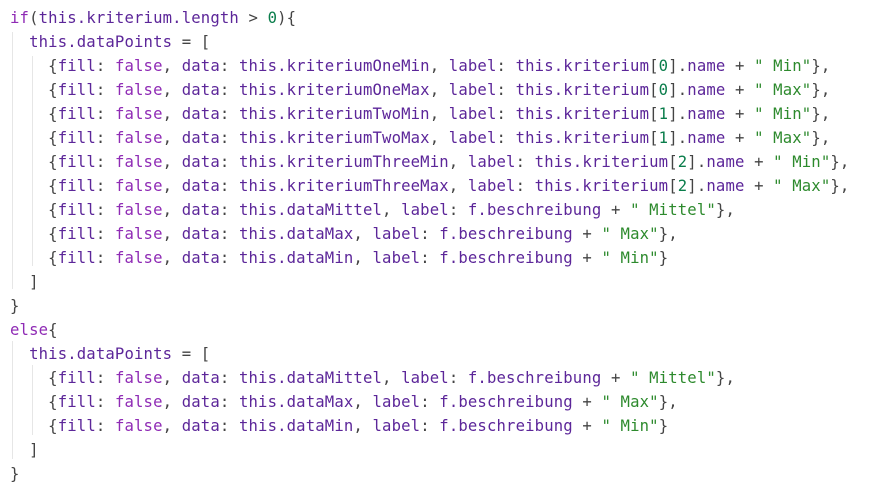 The height and width of the screenshot is (495, 880). I want to click on code-line: else{, so click(34, 330).